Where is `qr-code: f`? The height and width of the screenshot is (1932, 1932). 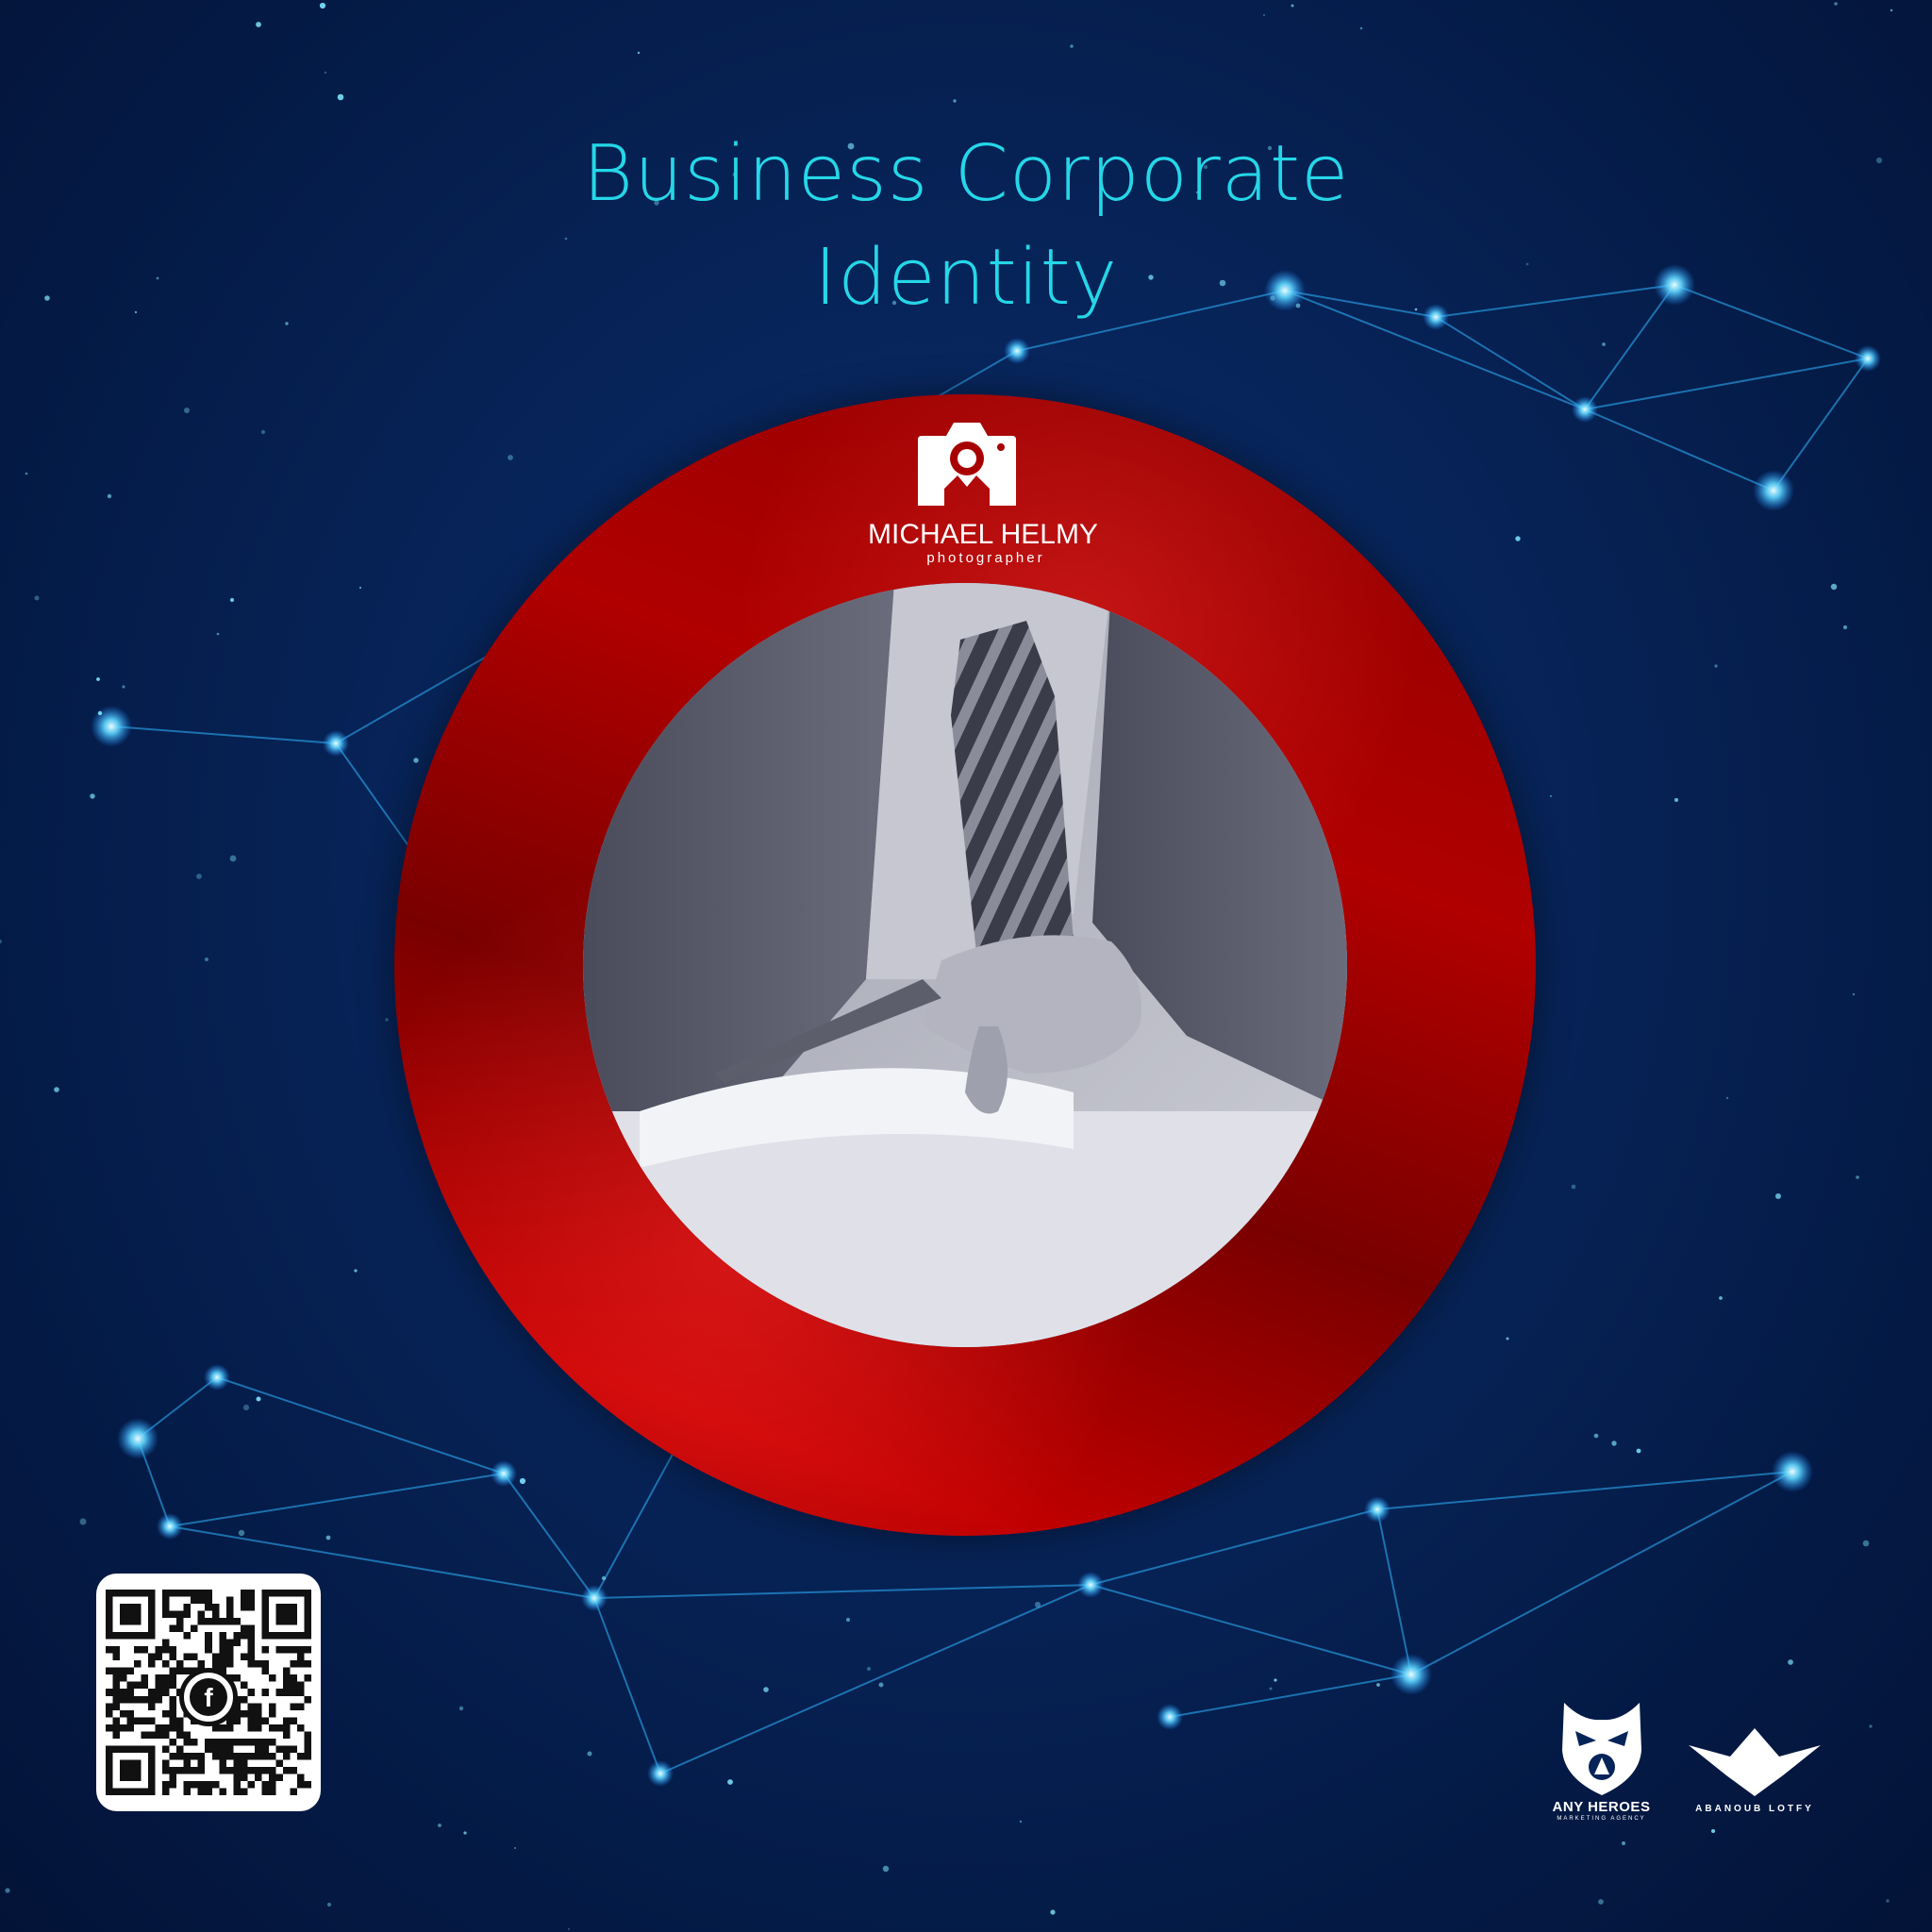 qr-code: f is located at coordinates (209, 1692).